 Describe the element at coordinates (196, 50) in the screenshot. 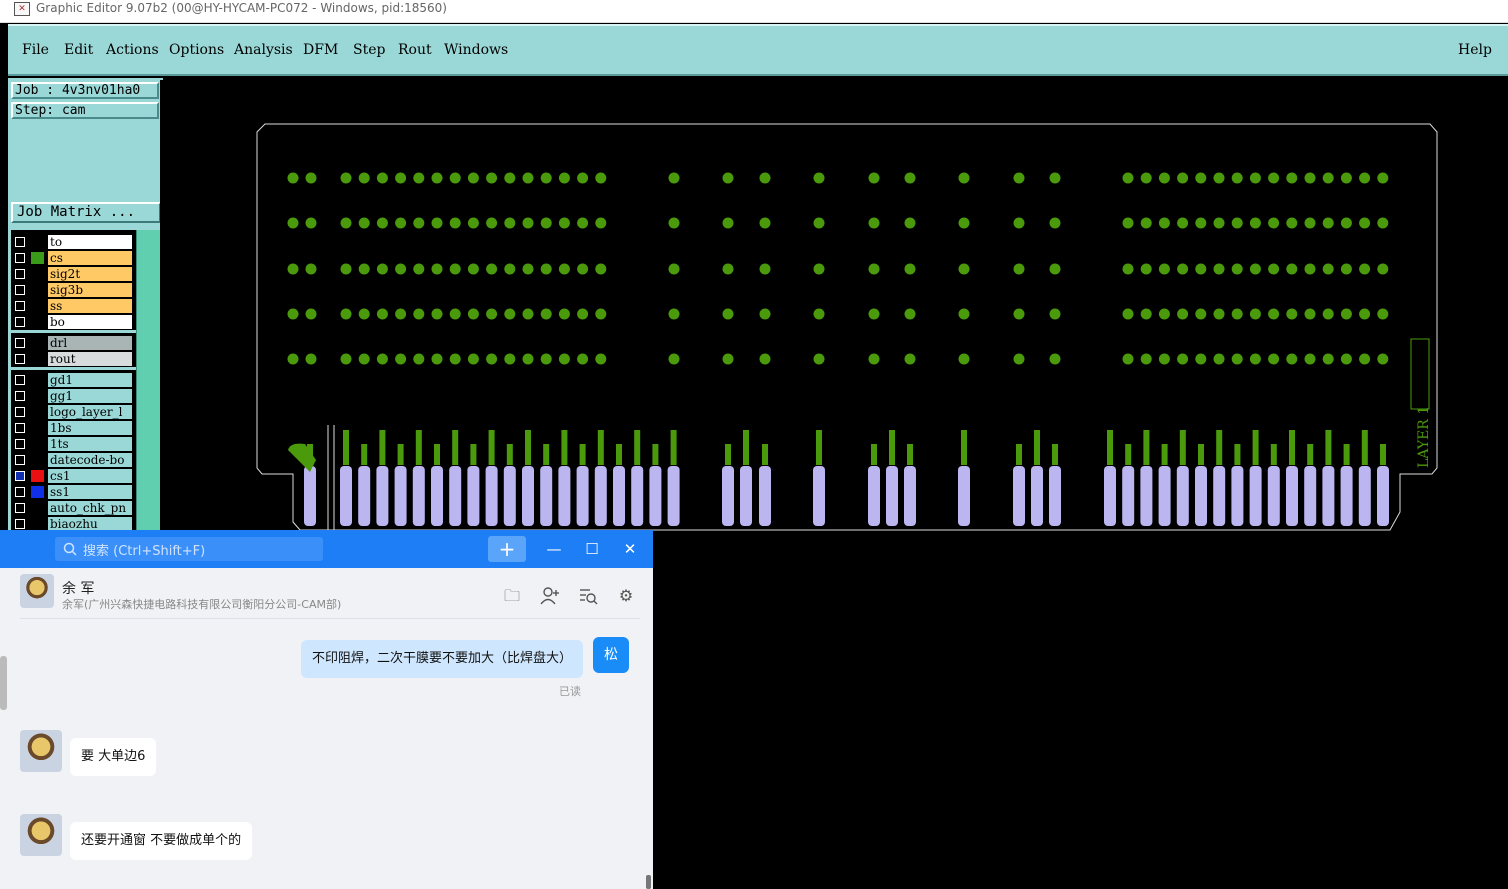

I see `menu-options: Options` at that location.